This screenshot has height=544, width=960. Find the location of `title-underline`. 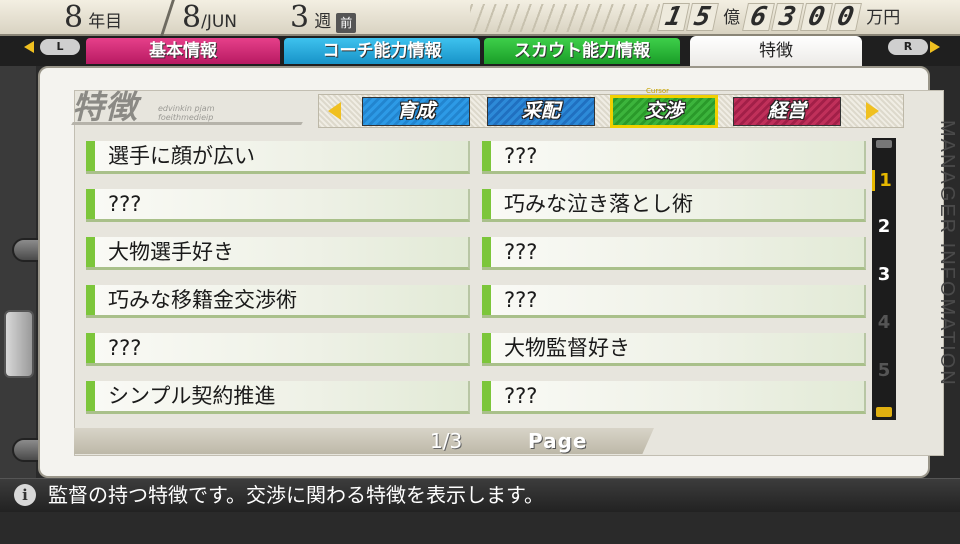

title-underline is located at coordinates (187, 123).